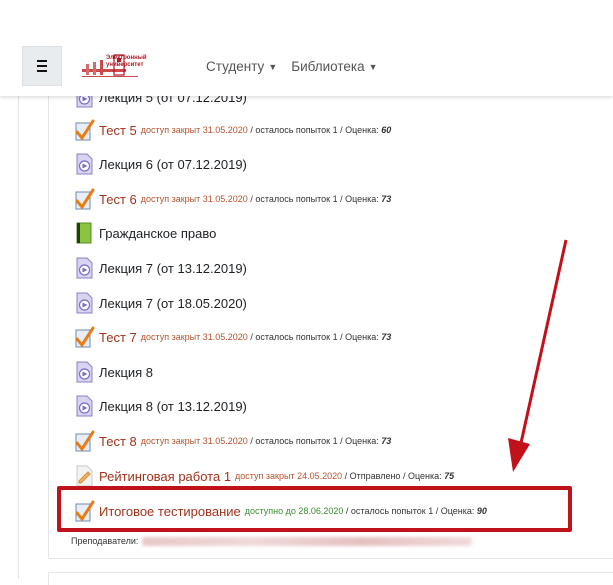  I want to click on teachers-line: Преподаватели:, so click(272, 541).